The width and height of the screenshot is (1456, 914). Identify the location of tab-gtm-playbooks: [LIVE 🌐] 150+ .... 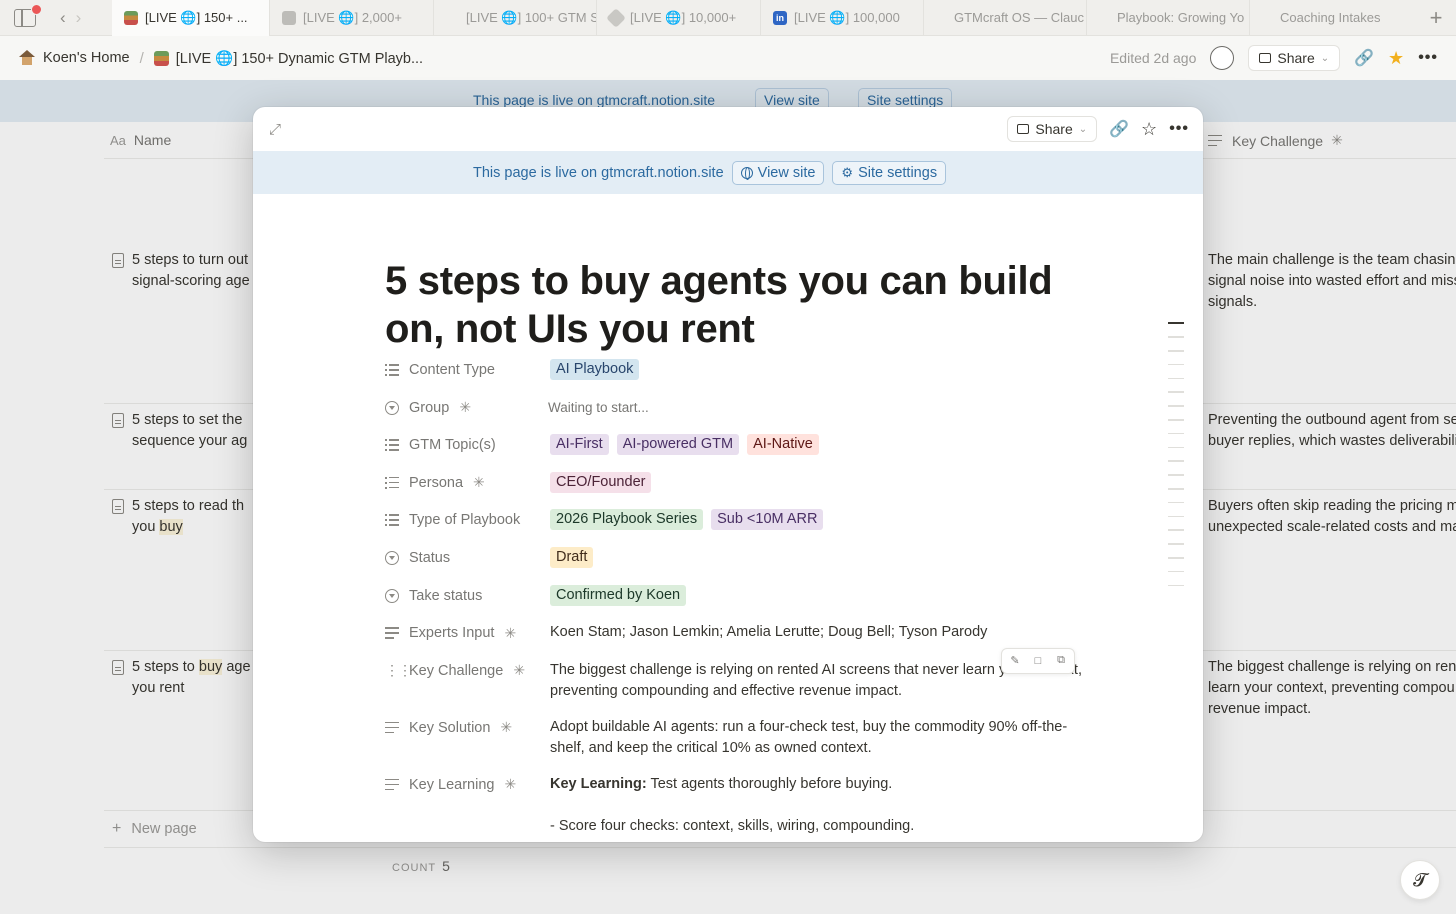
(191, 18).